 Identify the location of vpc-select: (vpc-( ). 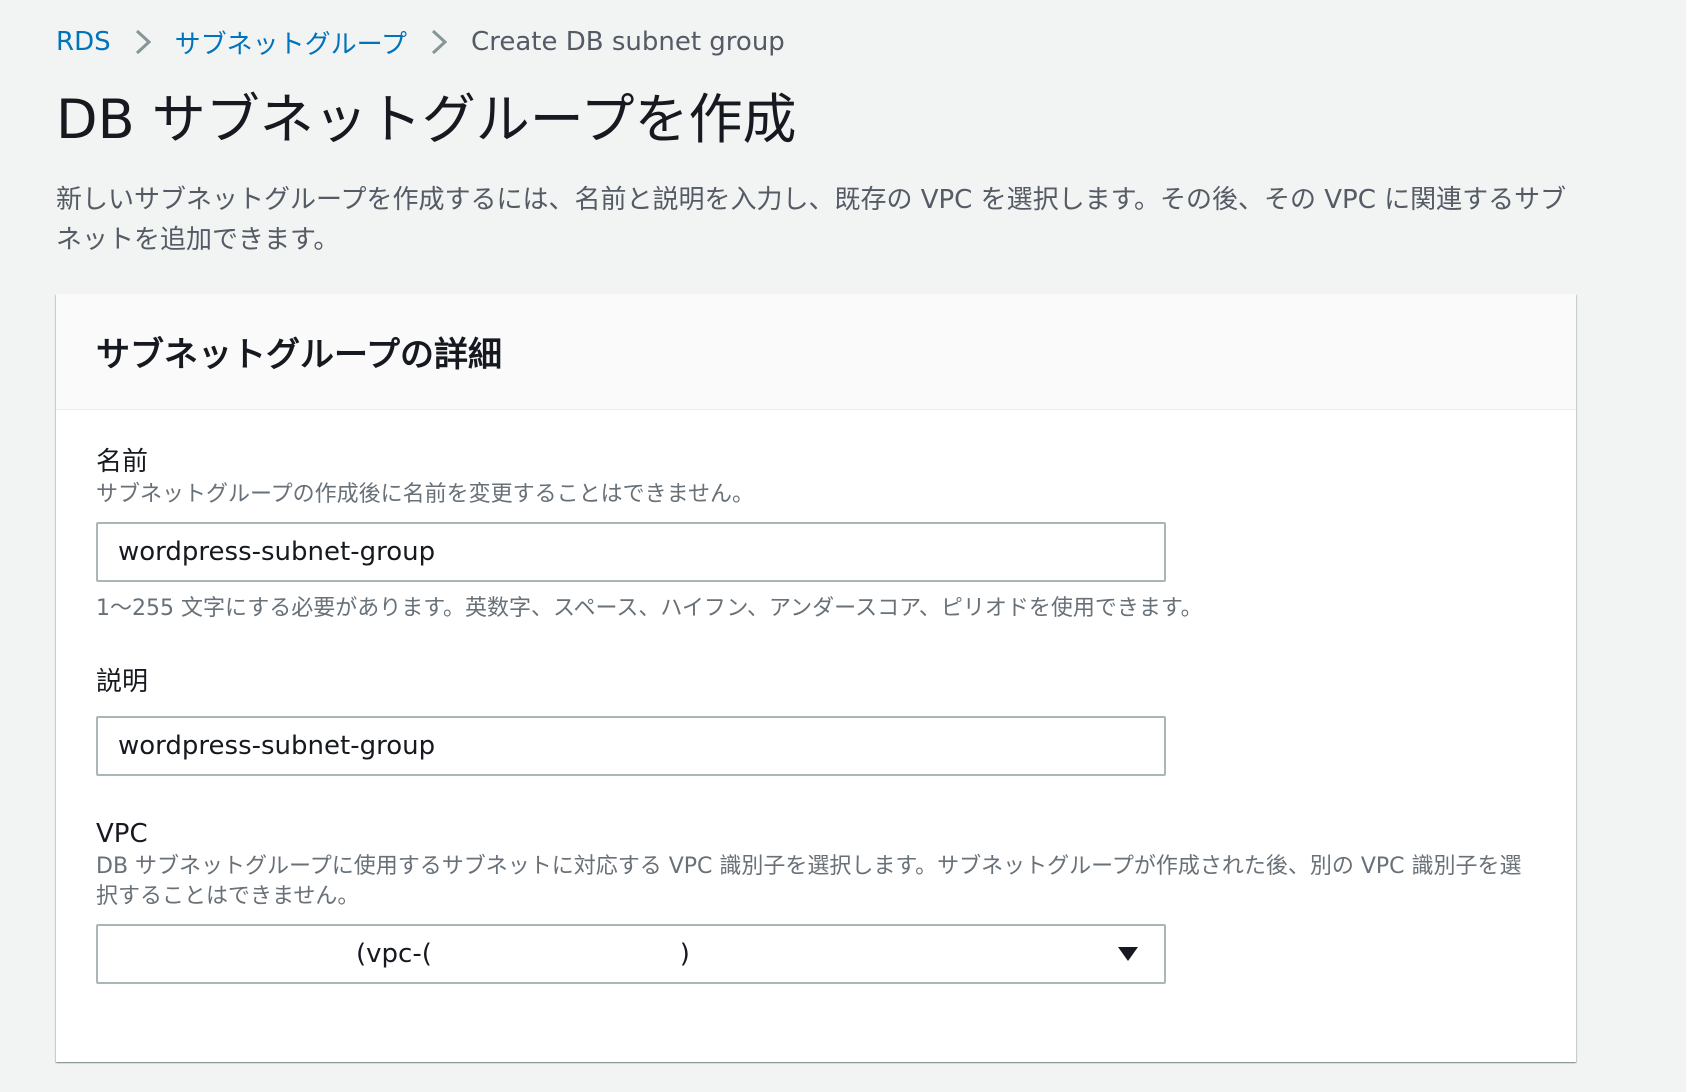
(631, 954).